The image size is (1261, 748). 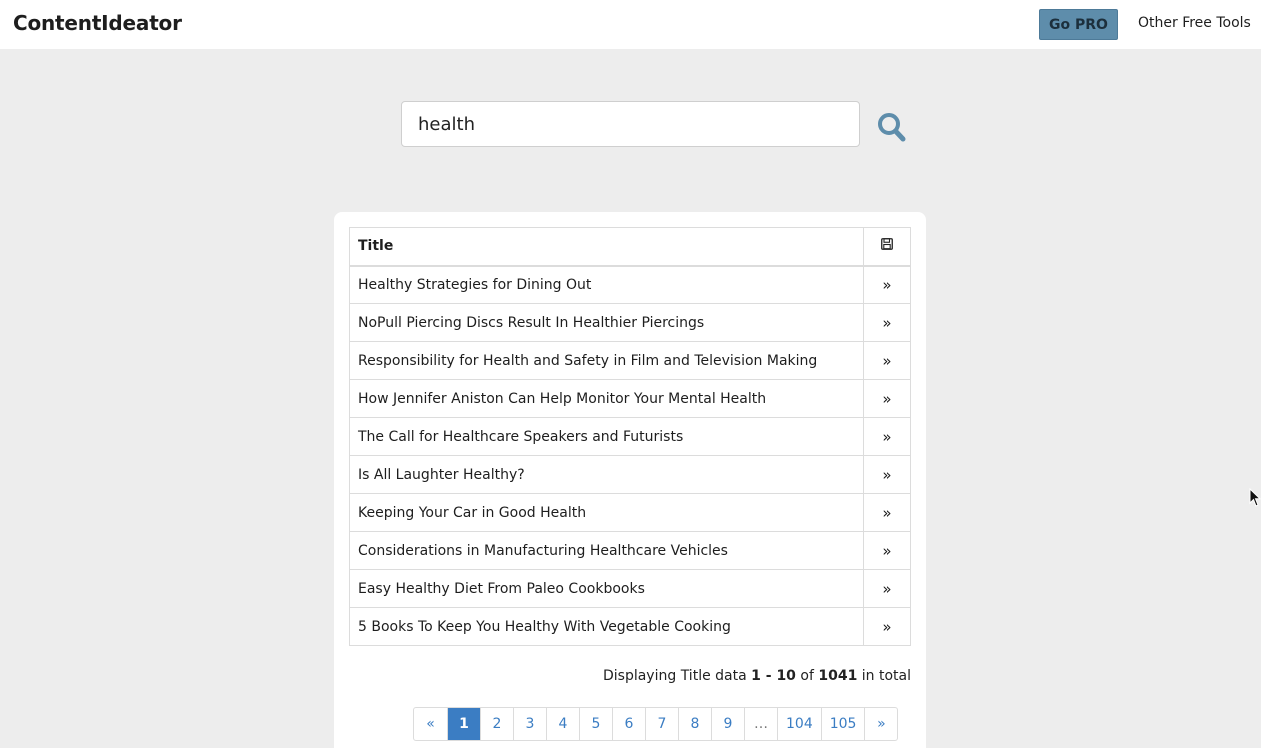 What do you see at coordinates (880, 724) in the screenshot?
I see `pagination-next: »` at bounding box center [880, 724].